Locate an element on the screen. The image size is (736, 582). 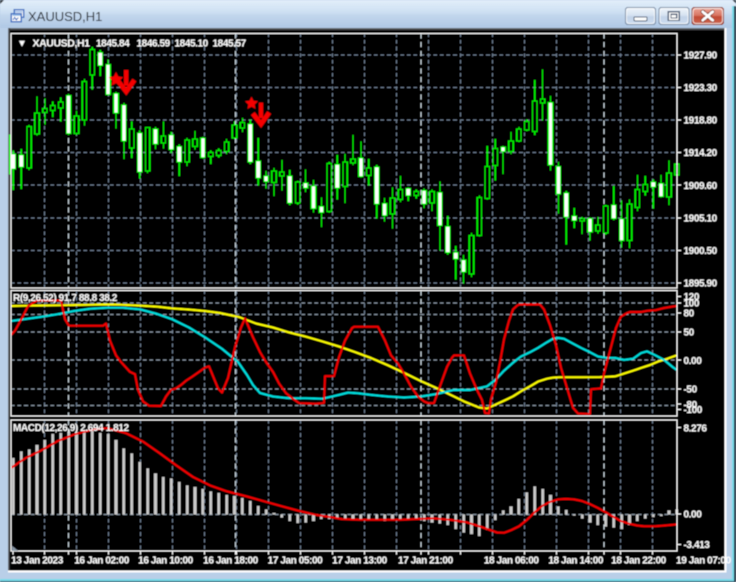
svg-text: R(9,26,52) 91.7 88.8 38.2 is located at coordinates (65, 298).